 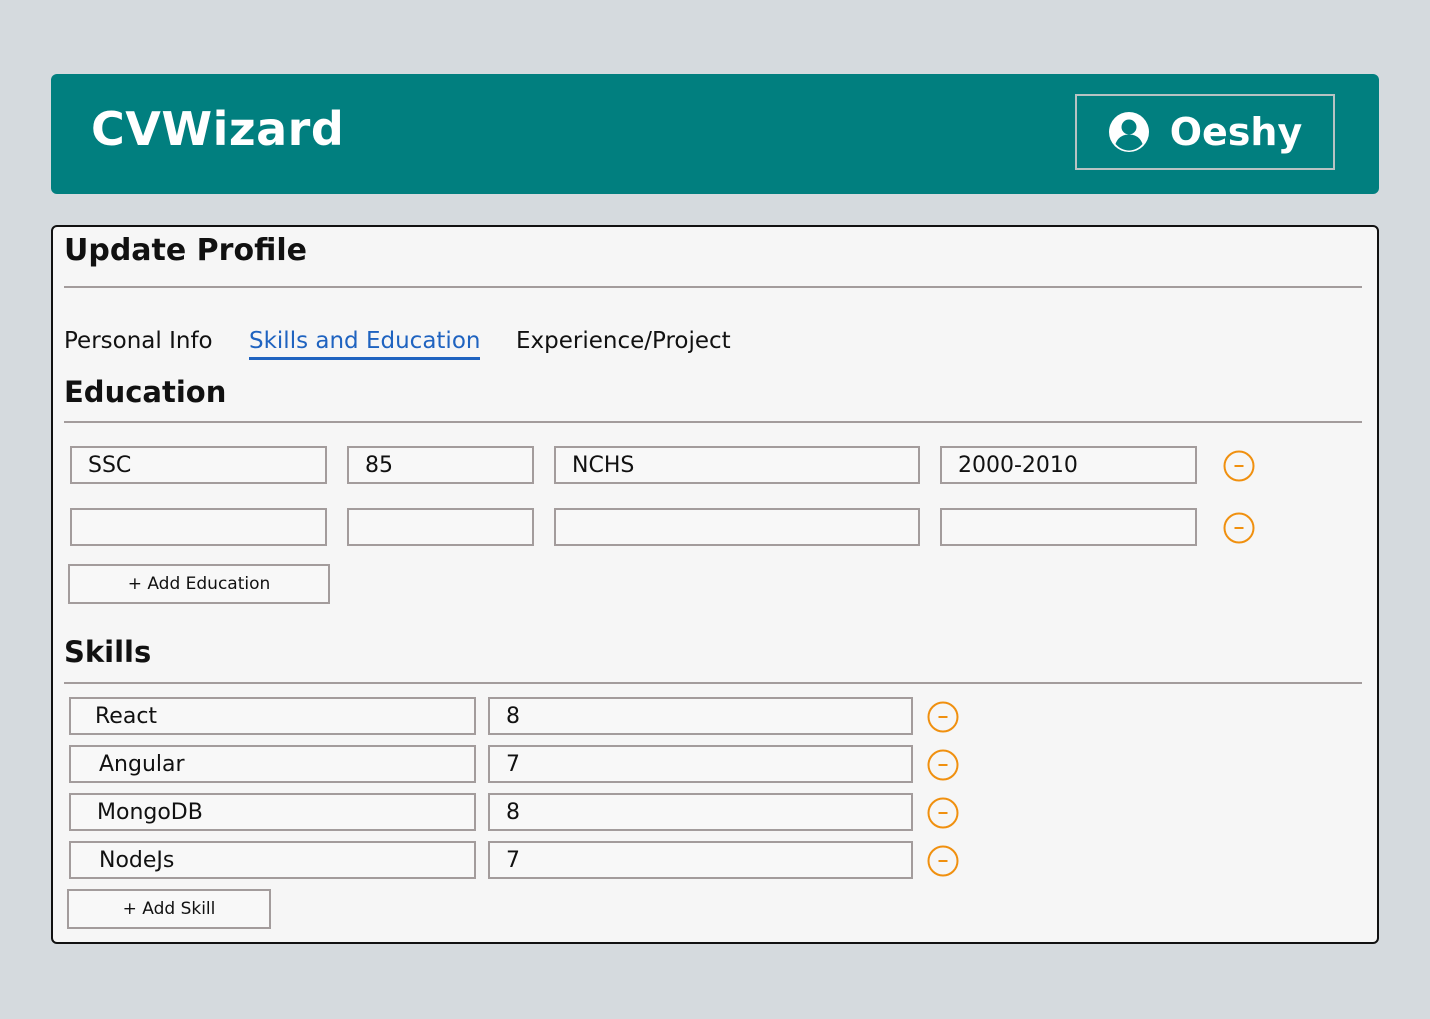 What do you see at coordinates (169, 909) in the screenshot?
I see `add-skill-button: + Add Skill` at bounding box center [169, 909].